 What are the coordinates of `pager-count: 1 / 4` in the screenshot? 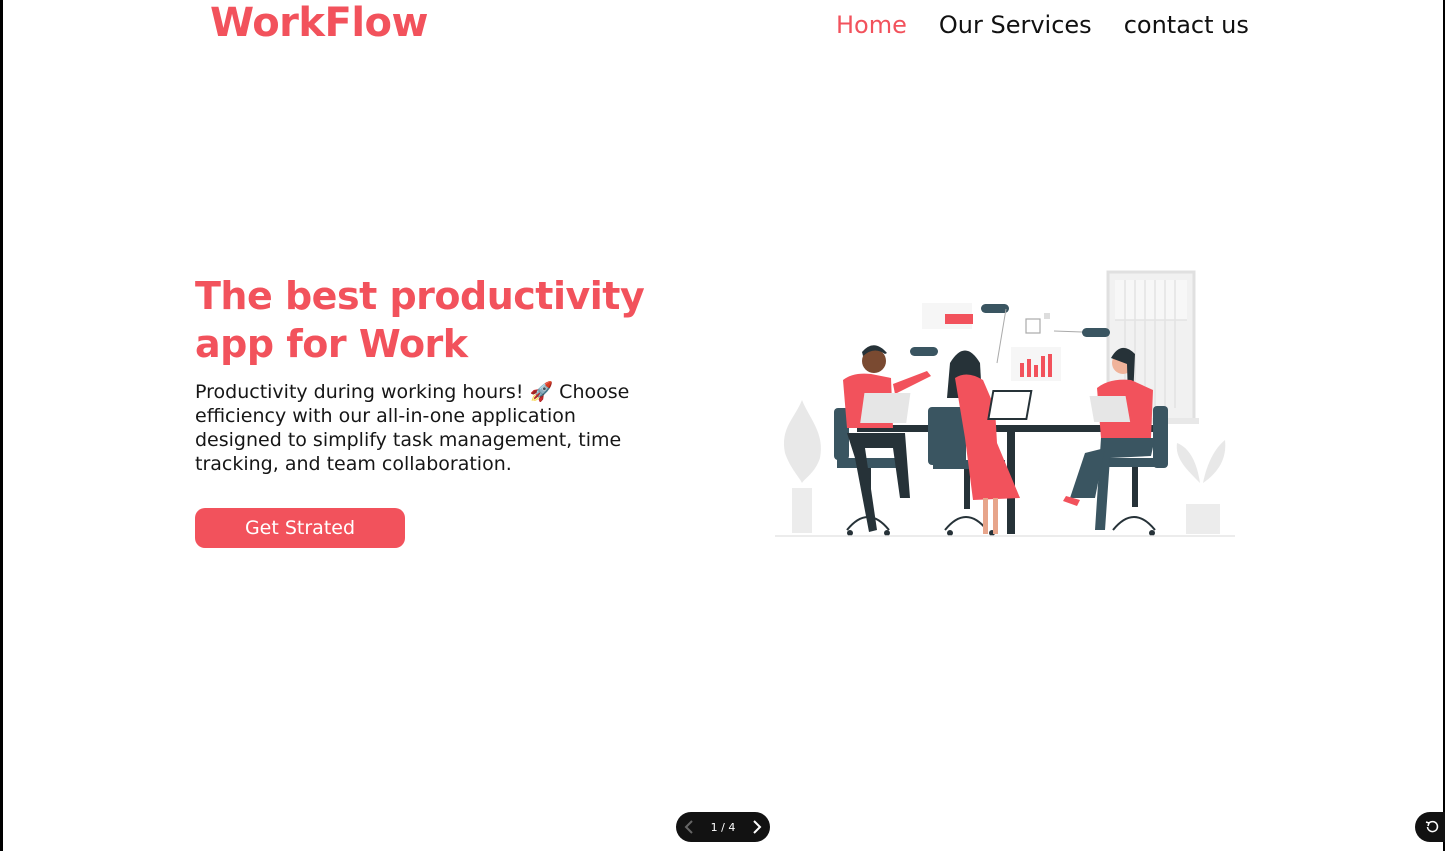 It's located at (723, 827).